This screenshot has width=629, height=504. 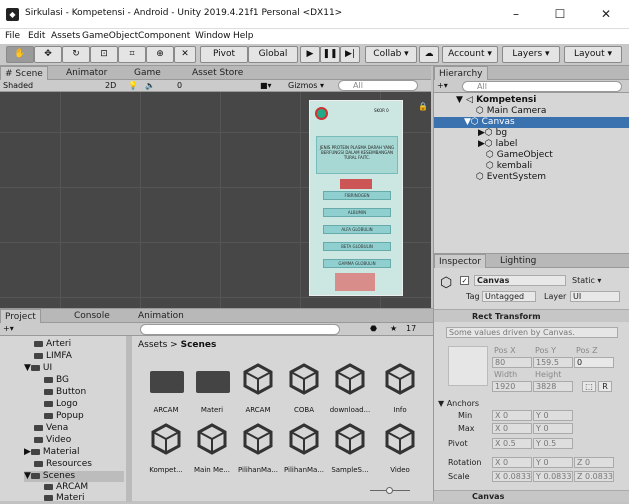 What do you see at coordinates (458, 403) in the screenshot?
I see `anchors-foldout: ▼ Anchors` at bounding box center [458, 403].